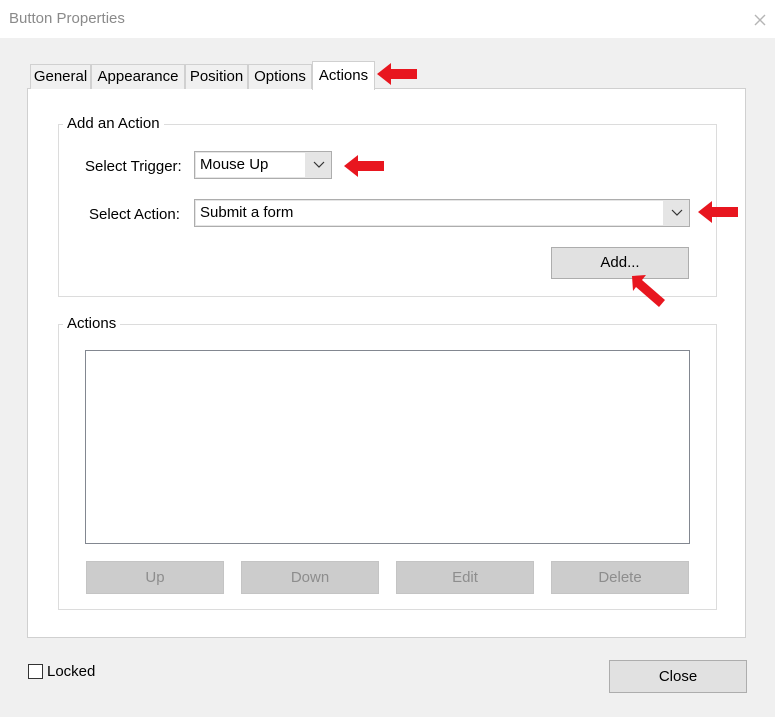 The width and height of the screenshot is (775, 717). Describe the element at coordinates (155, 577) in the screenshot. I see `up-button: Up` at that location.